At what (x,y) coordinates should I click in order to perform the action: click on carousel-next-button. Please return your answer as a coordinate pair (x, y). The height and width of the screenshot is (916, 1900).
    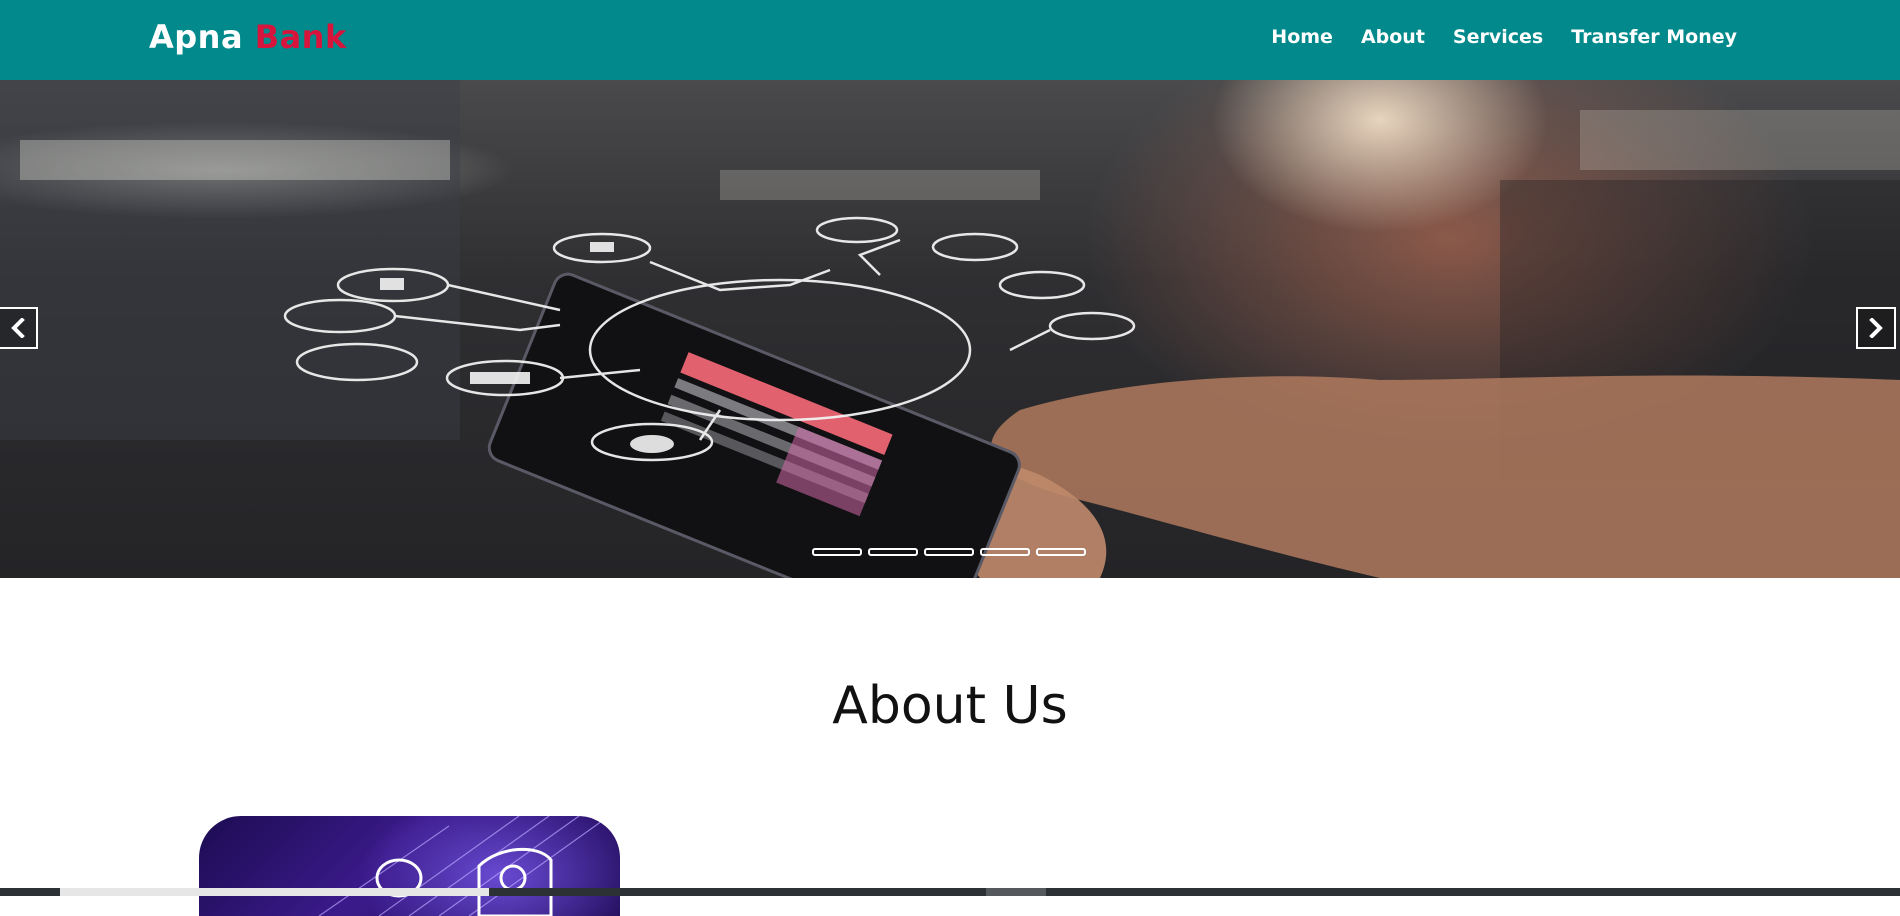
    Looking at the image, I should click on (1876, 328).